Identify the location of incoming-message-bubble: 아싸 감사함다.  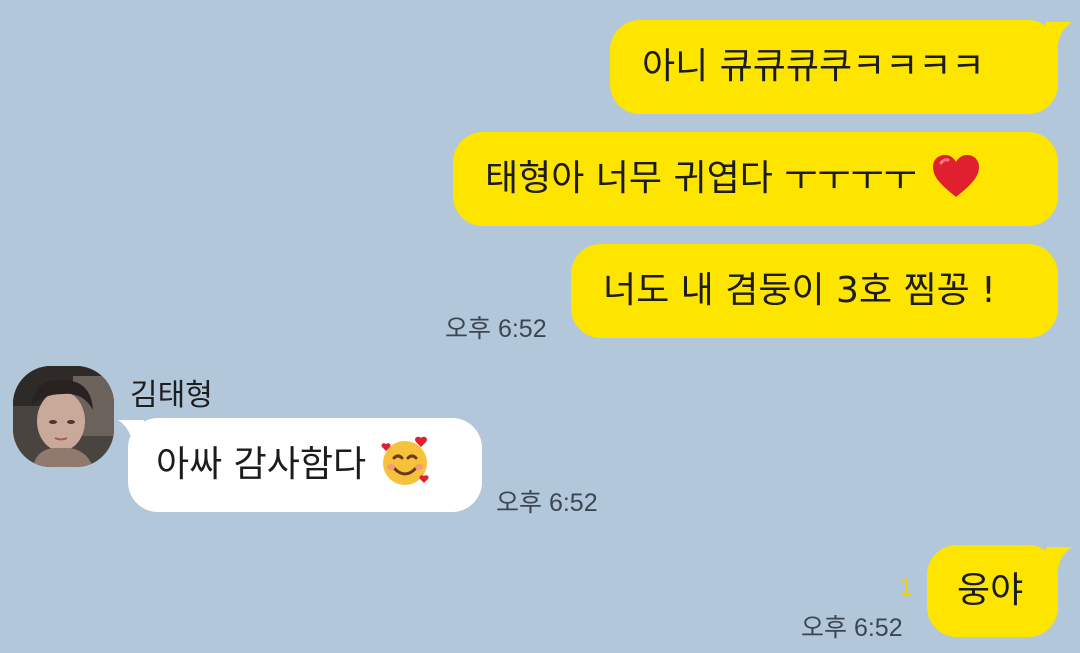
(305, 465).